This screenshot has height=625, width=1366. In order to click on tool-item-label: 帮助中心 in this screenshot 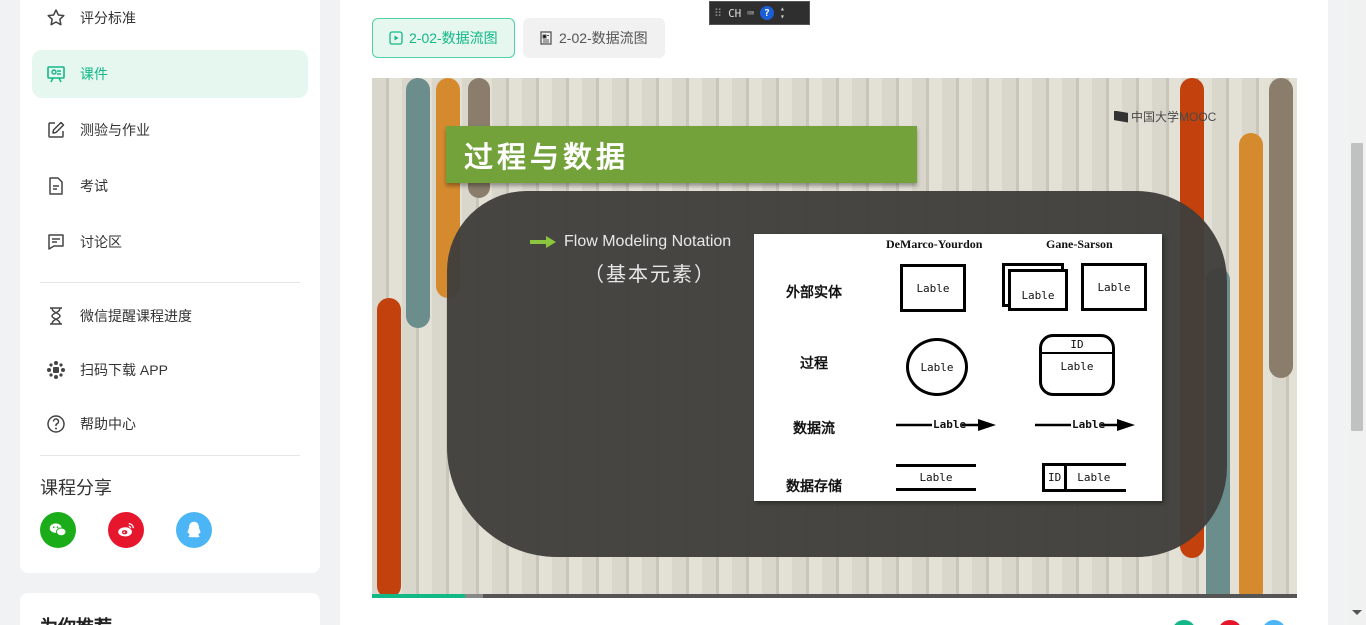, I will do `click(108, 424)`.